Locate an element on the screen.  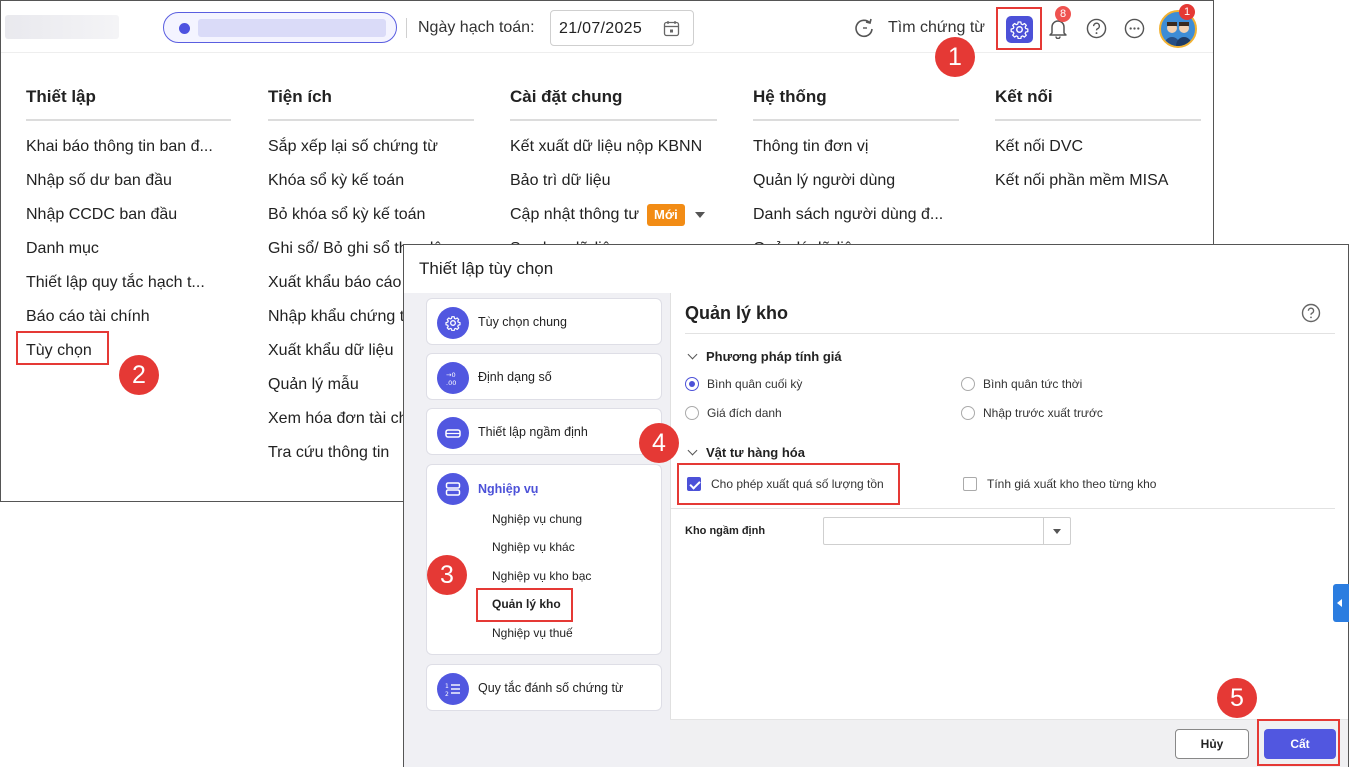
radio-fifo: Nhập trước xuất trước is located at coordinates (1032, 413).